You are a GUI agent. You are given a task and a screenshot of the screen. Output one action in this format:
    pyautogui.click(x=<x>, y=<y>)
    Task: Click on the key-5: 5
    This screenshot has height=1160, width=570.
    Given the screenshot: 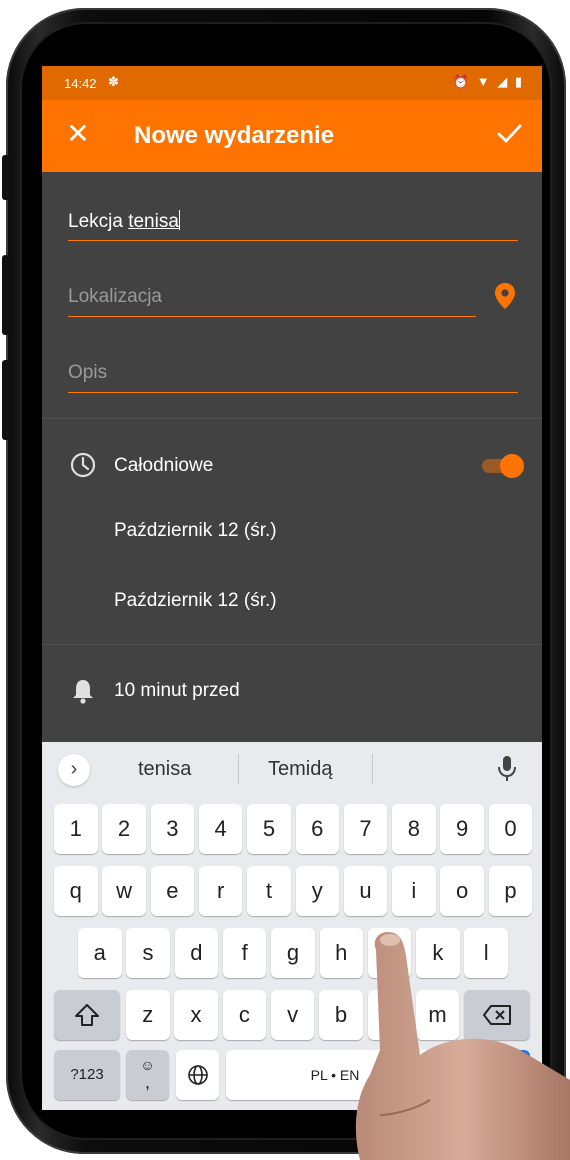 What is the action you would take?
    pyautogui.click(x=269, y=829)
    